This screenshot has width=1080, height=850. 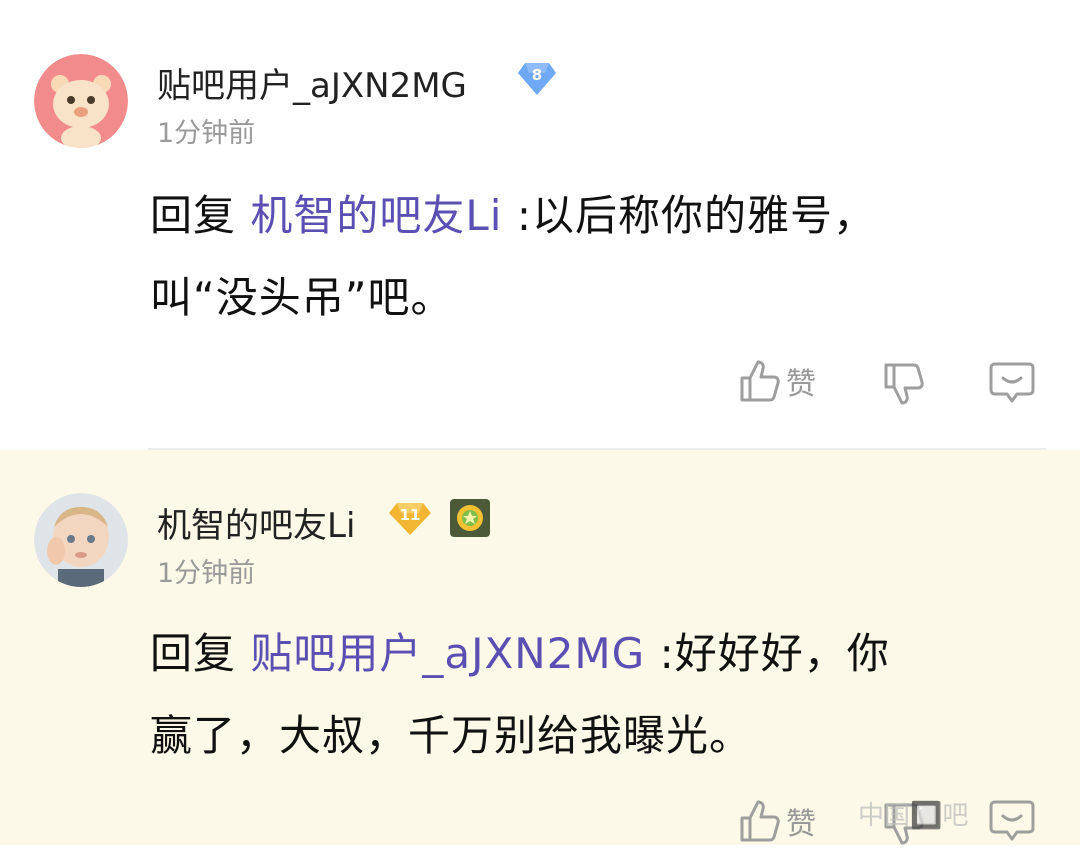 I want to click on mention-link: 机智的吧友Li, so click(x=376, y=215).